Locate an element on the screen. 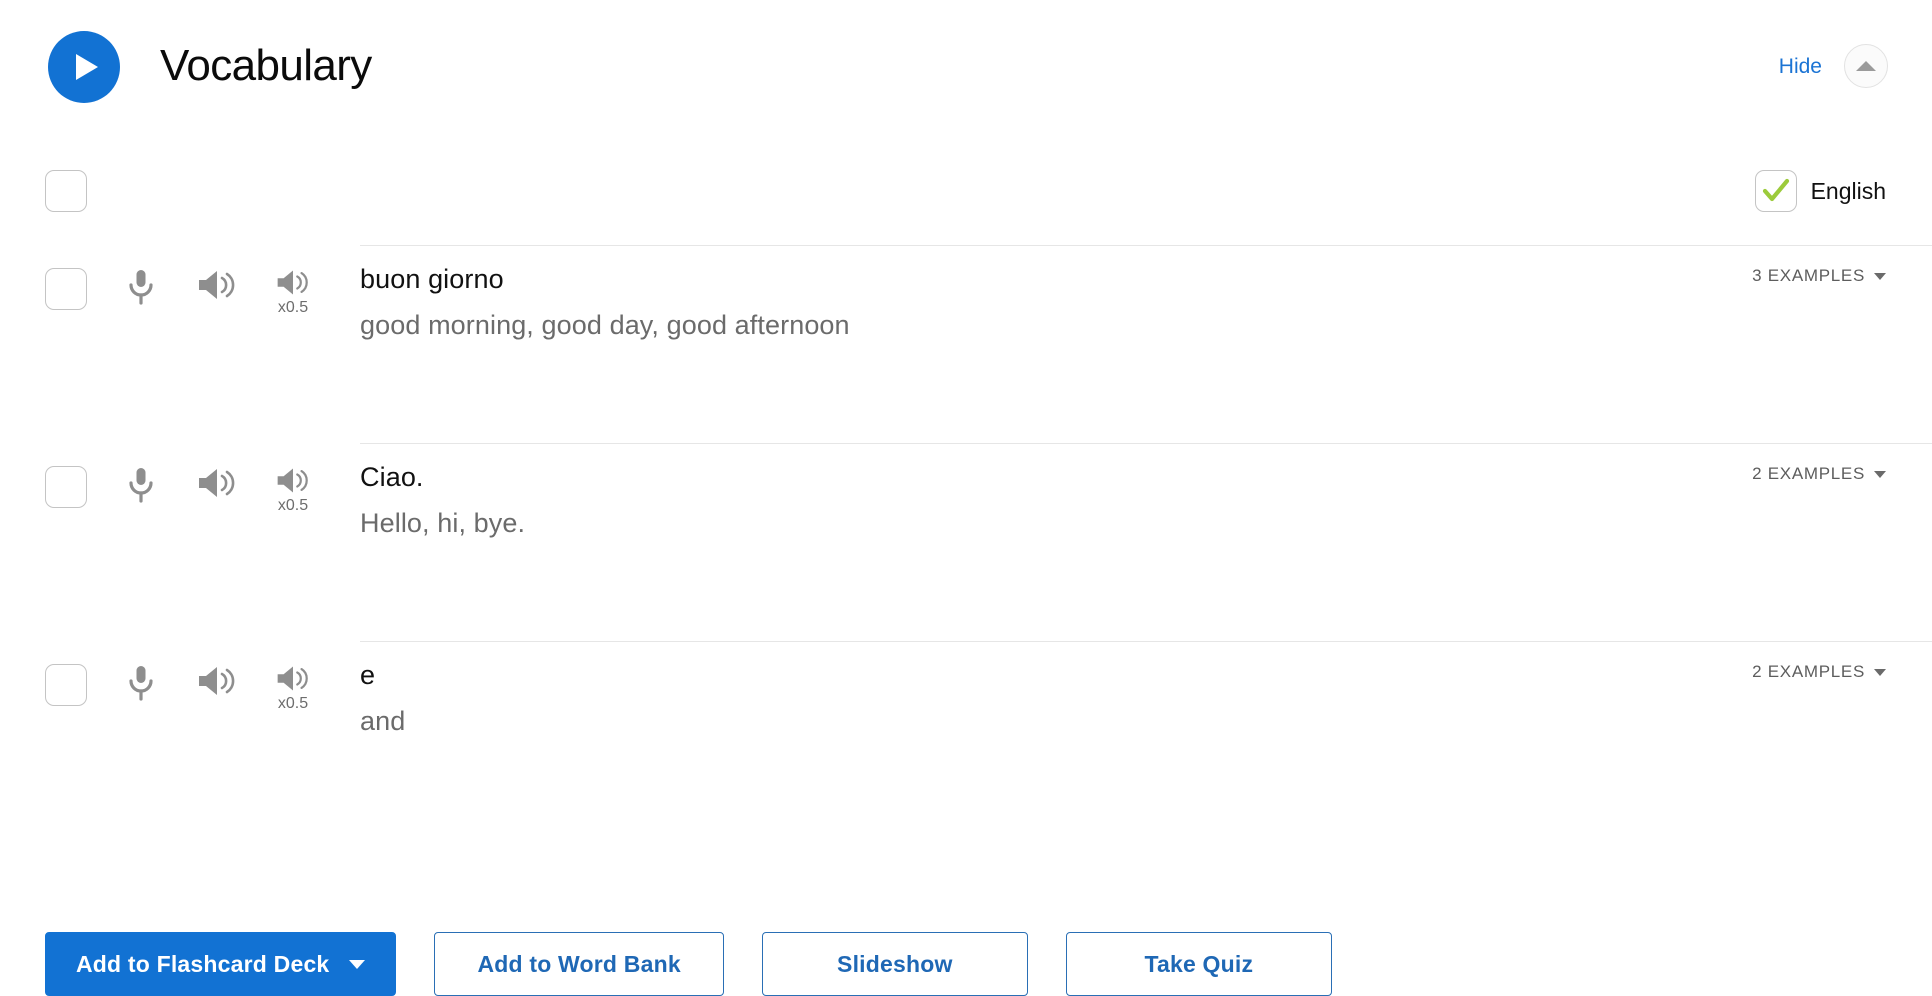  definition-text: good morning, good day, good afternoon is located at coordinates (605, 325).